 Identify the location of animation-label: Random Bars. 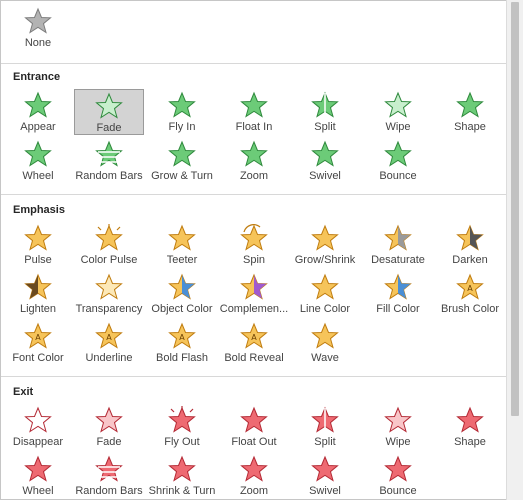
(109, 491).